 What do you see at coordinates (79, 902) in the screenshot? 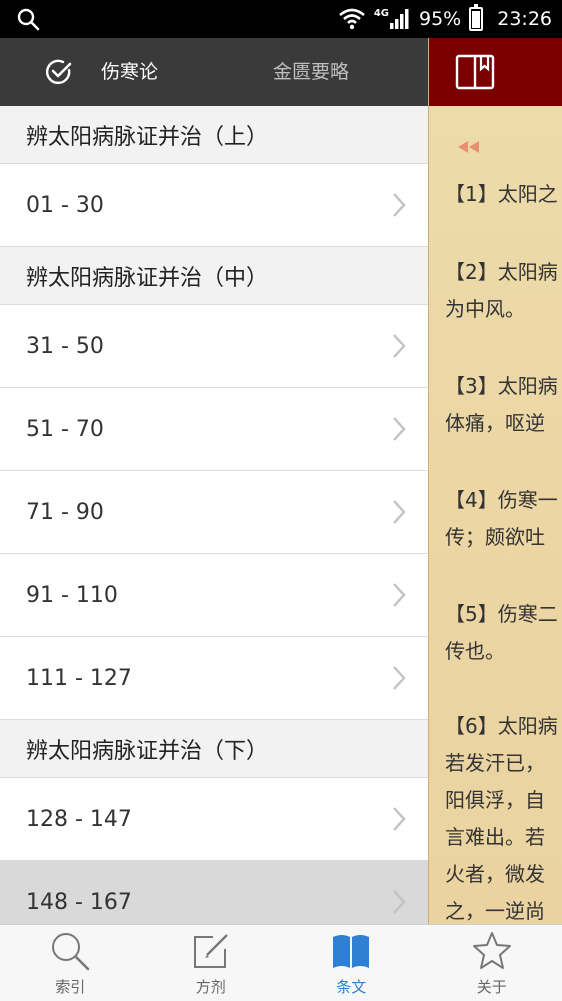
I see `chapter-range-label: 148 - 167` at bounding box center [79, 902].